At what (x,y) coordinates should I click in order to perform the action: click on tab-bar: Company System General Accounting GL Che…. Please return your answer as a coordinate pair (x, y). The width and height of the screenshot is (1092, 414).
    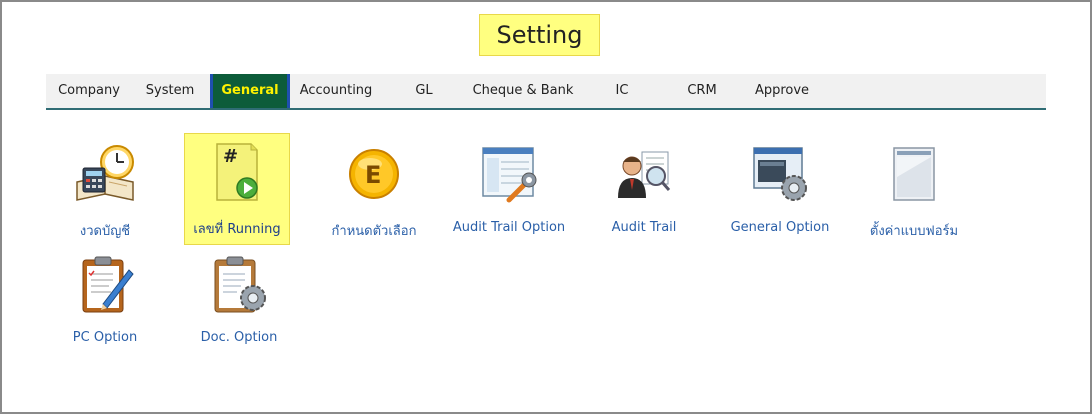
    Looking at the image, I should click on (546, 92).